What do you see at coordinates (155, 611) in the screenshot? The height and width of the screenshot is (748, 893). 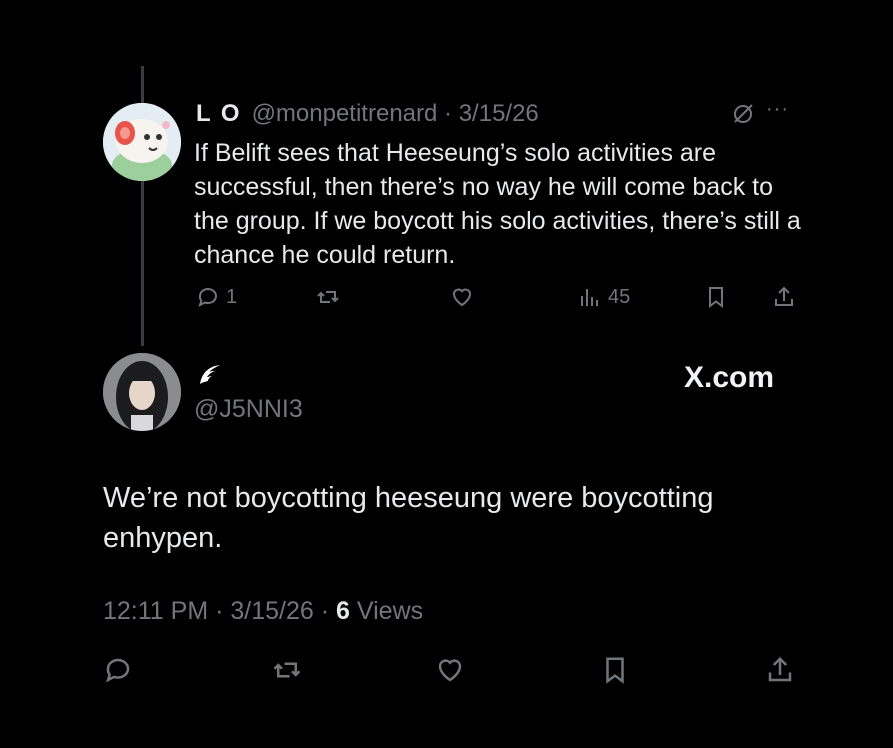 I see `tweet-time: 12:11 PM` at bounding box center [155, 611].